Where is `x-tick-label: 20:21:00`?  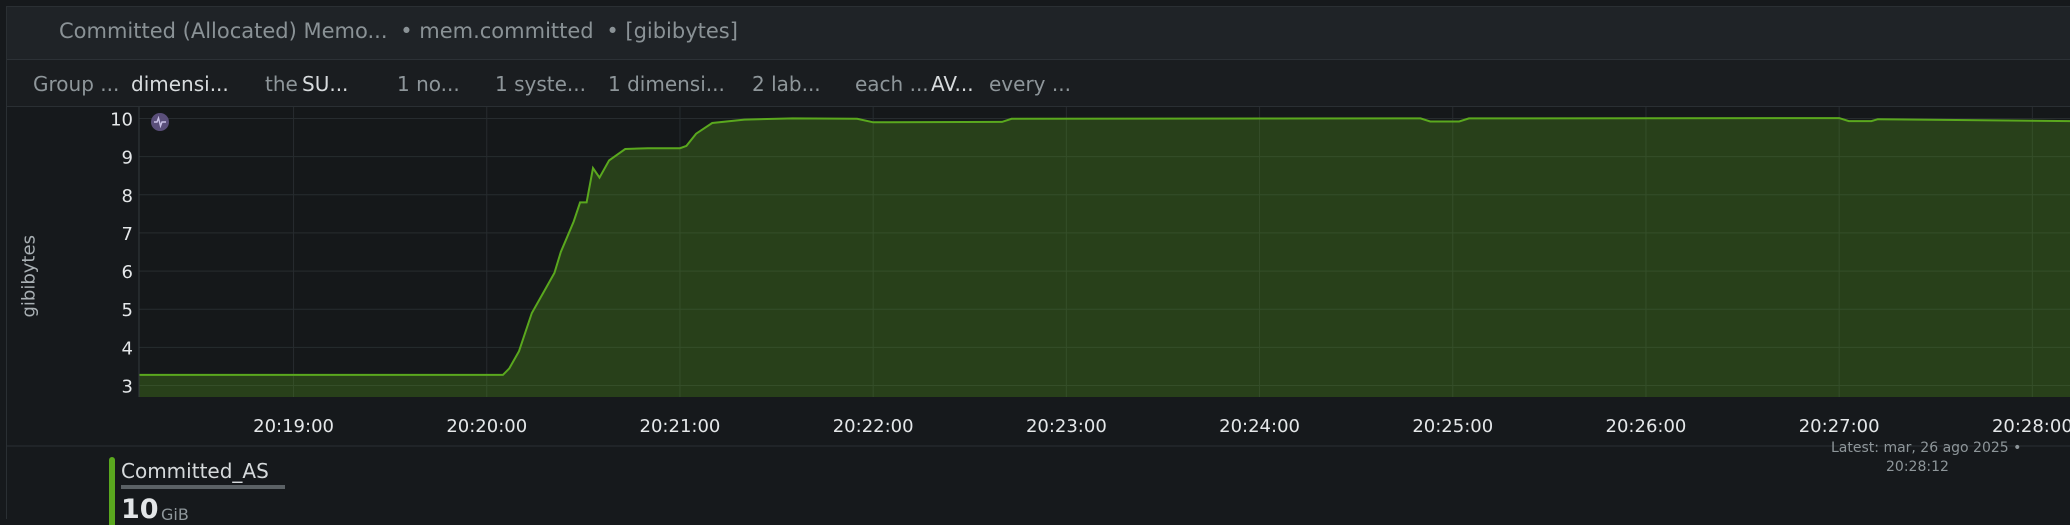 x-tick-label: 20:21:00 is located at coordinates (680, 426).